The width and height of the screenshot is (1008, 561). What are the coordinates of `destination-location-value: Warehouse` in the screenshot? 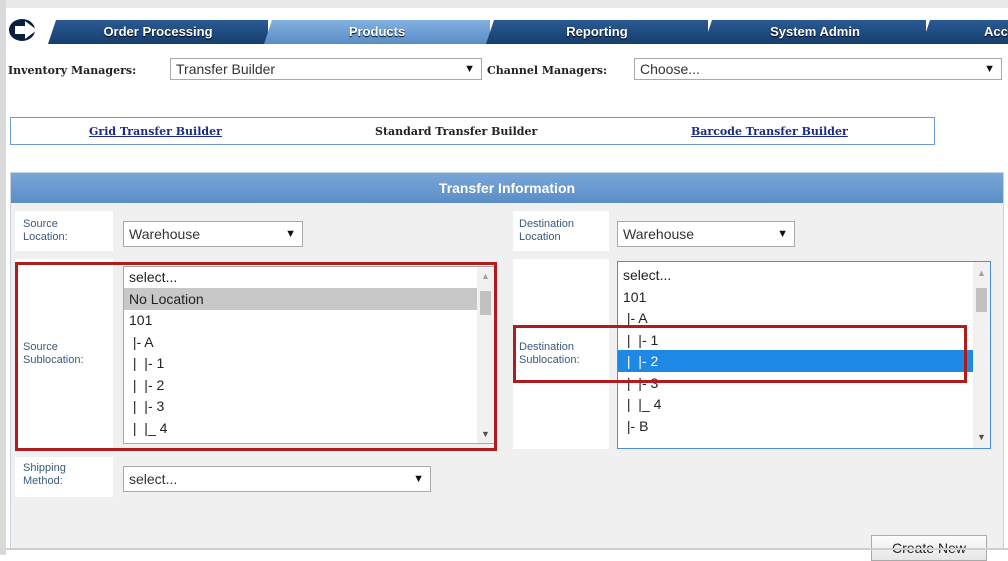 It's located at (659, 234).